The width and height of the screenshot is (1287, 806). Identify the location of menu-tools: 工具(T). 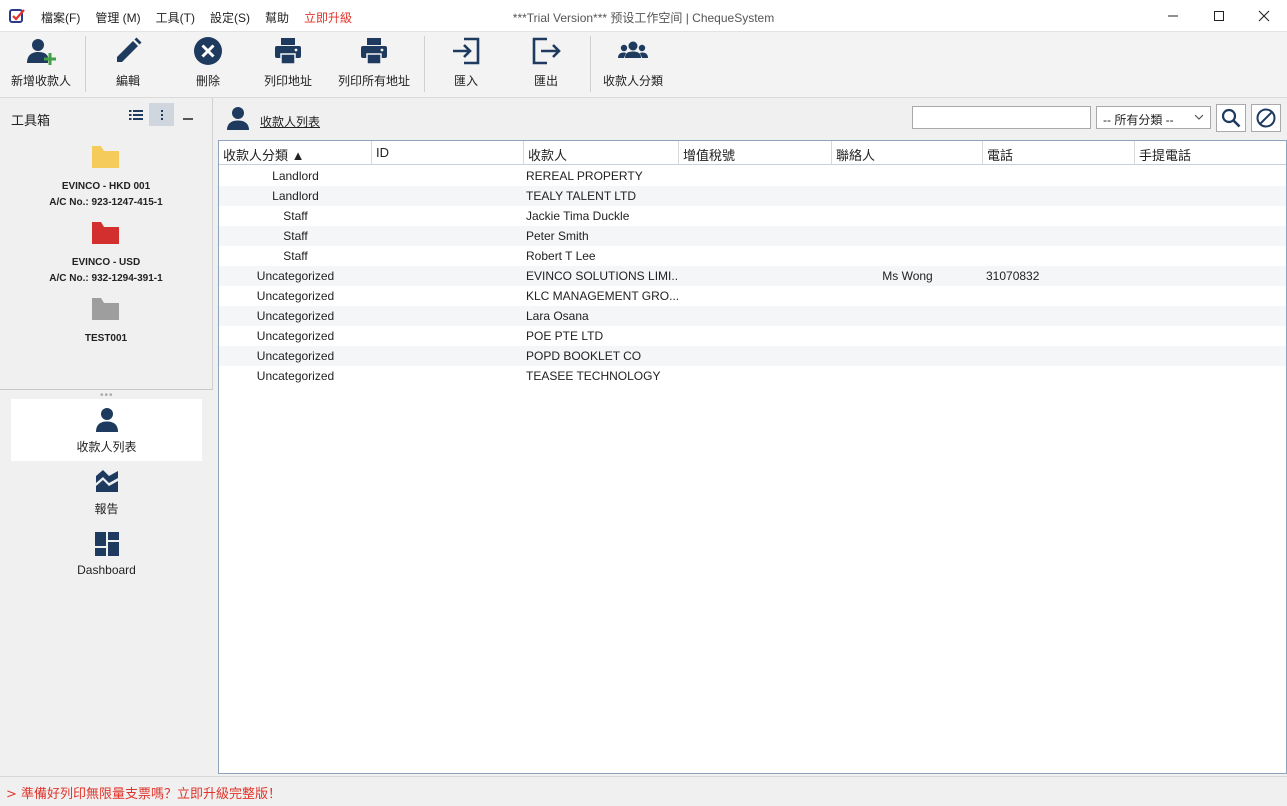
(175, 17).